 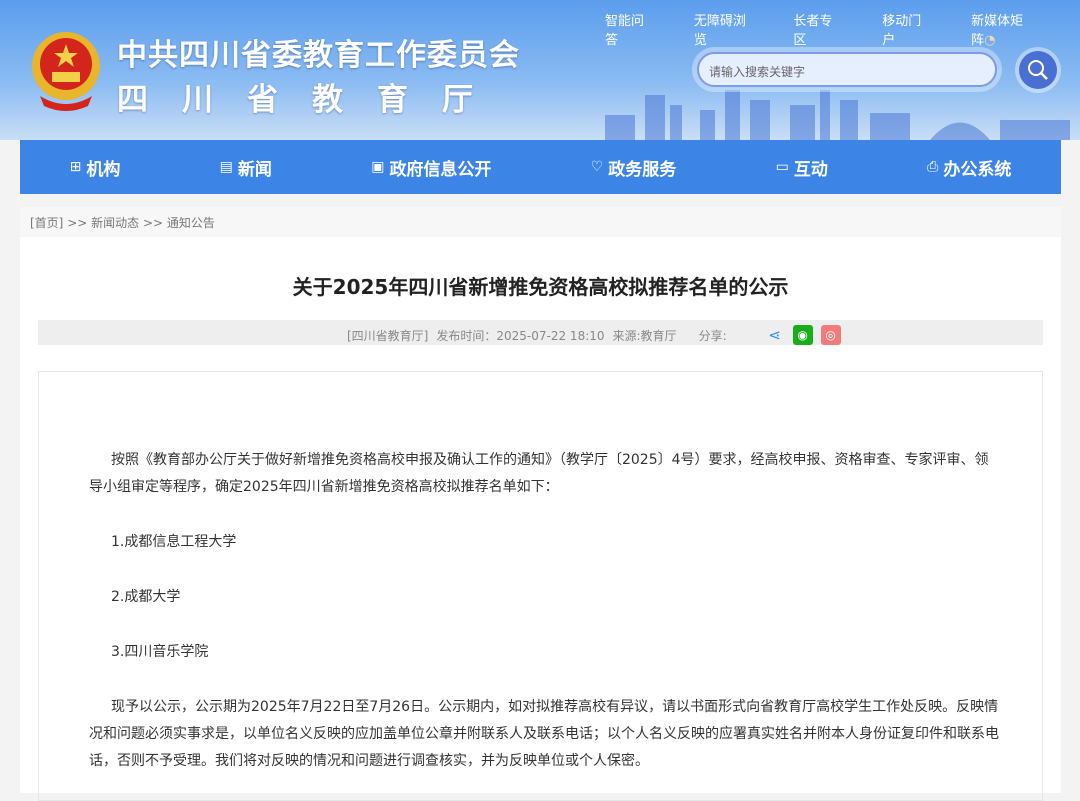 I want to click on meta-share-label: 分享:, so click(x=712, y=335).